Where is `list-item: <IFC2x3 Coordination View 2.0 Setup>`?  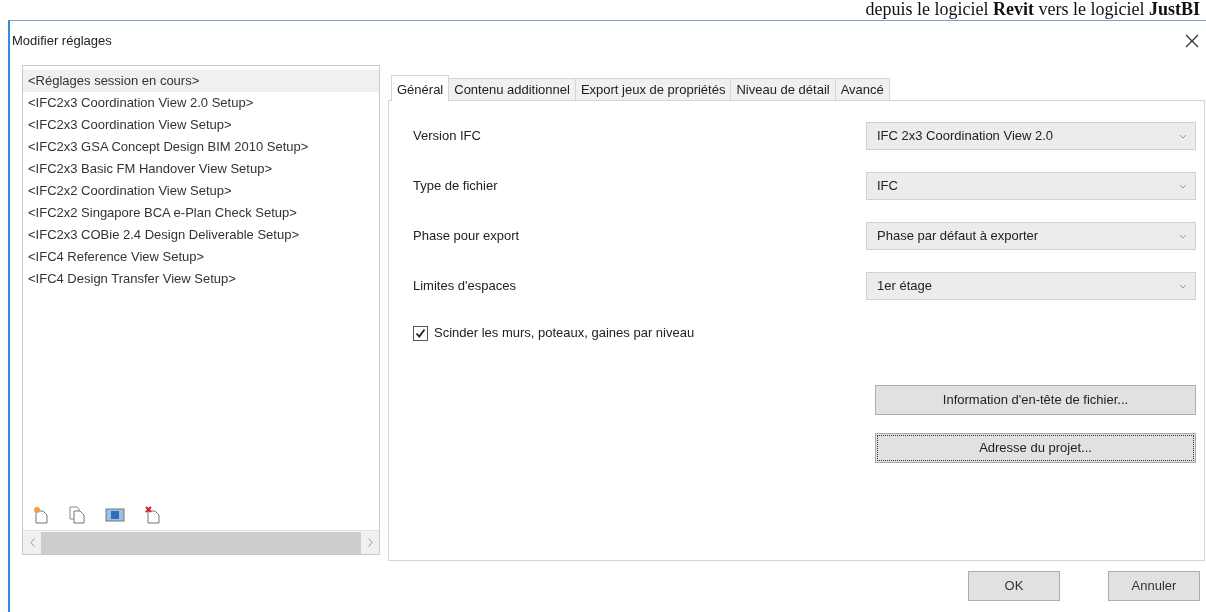
list-item: <IFC2x3 Coordination View 2.0 Setup> is located at coordinates (201, 103).